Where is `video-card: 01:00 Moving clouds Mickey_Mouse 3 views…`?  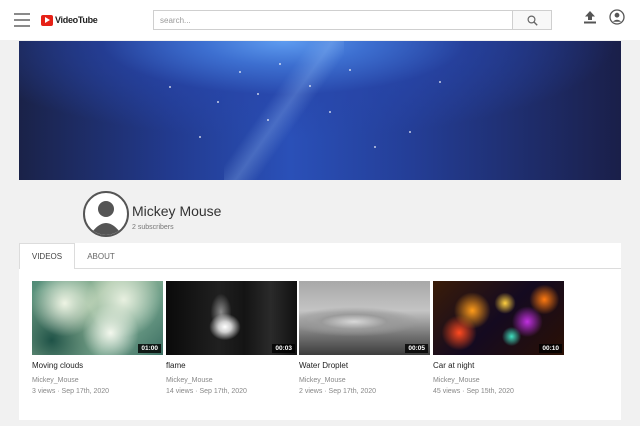 video-card: 01:00 Moving clouds Mickey_Mouse 3 views… is located at coordinates (97, 338).